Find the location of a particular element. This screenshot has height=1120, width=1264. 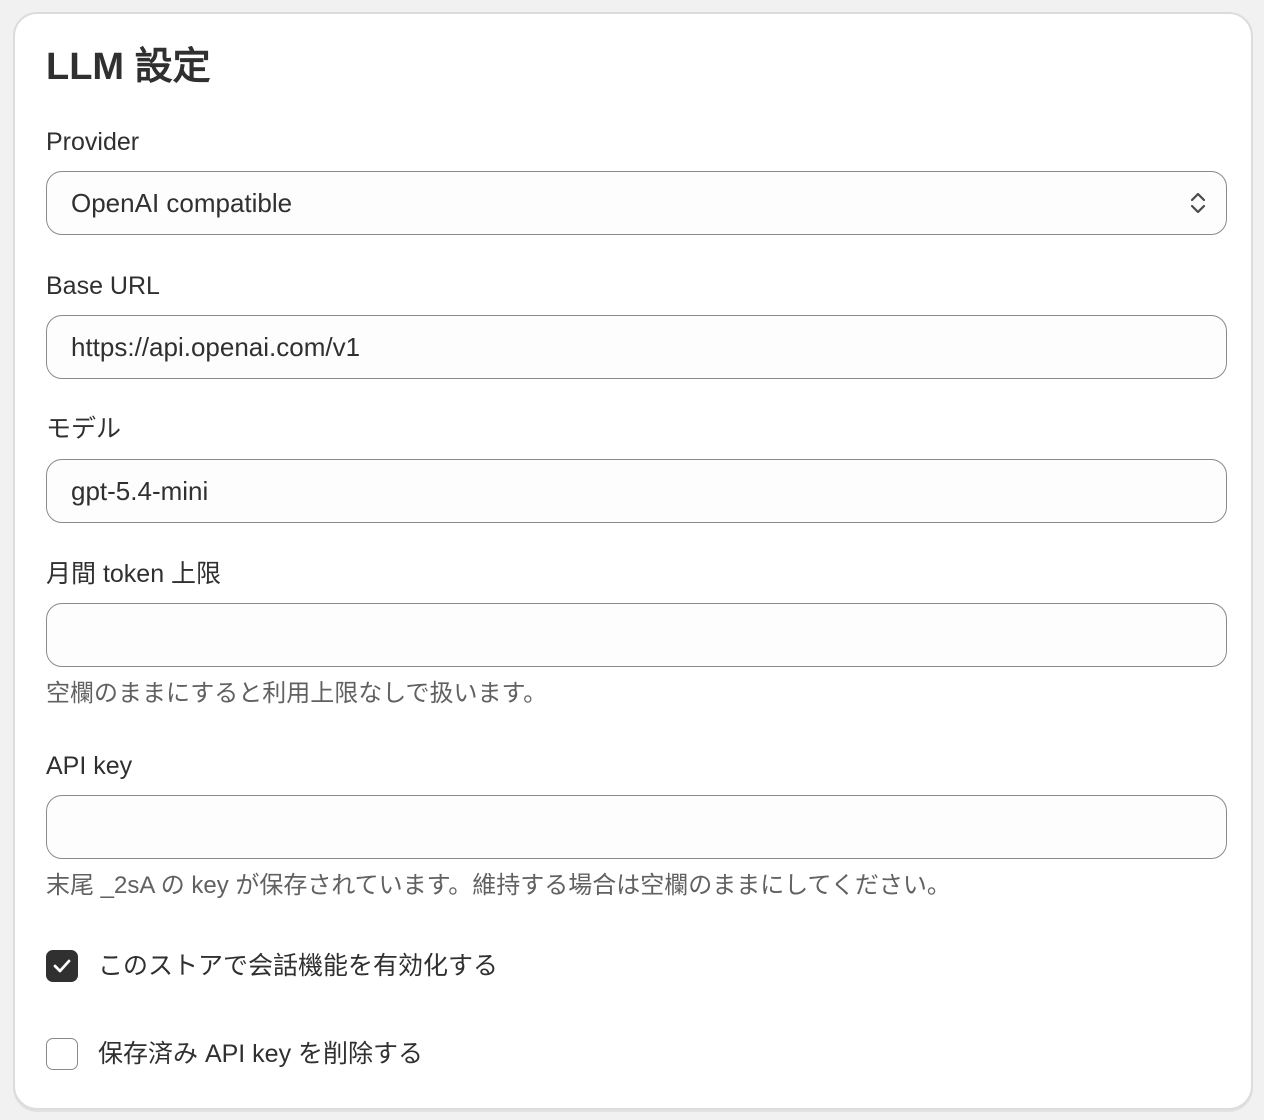

enable-chat-option: このストアで会話機能を有効化する is located at coordinates (272, 966).